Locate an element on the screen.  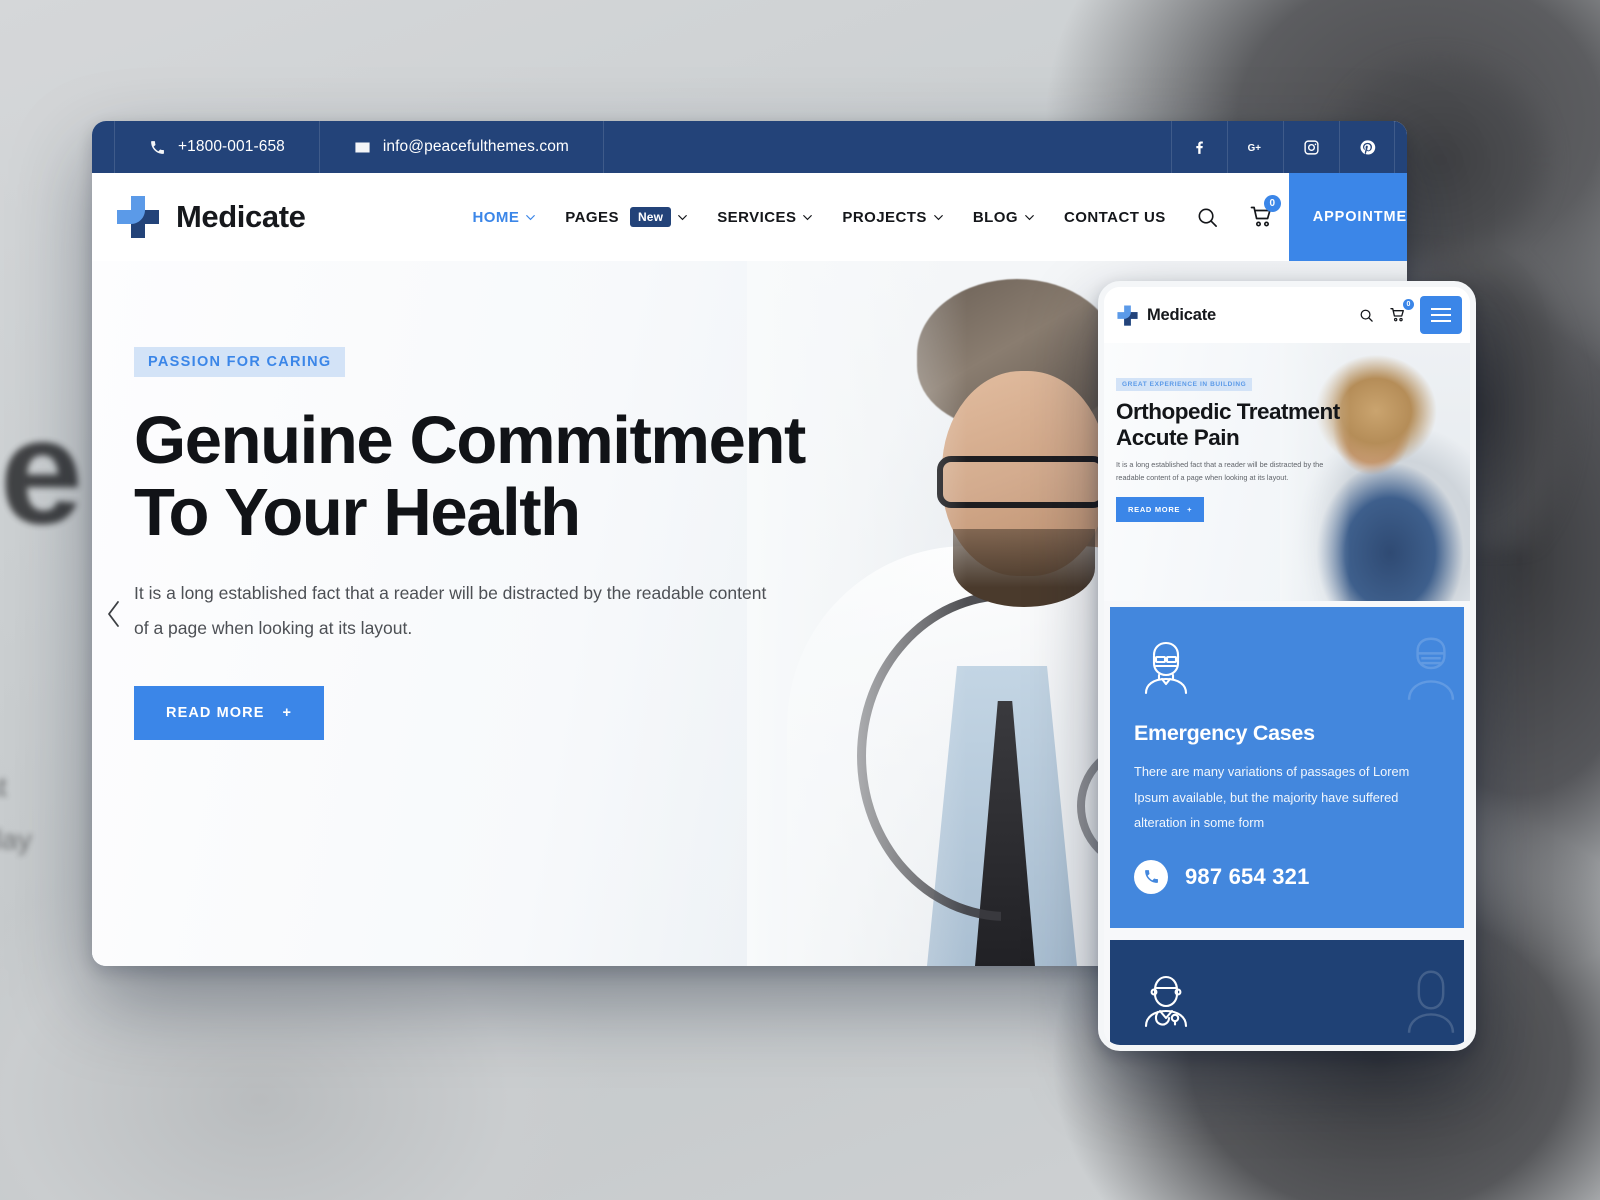
search-button is located at coordinates (1208, 217).